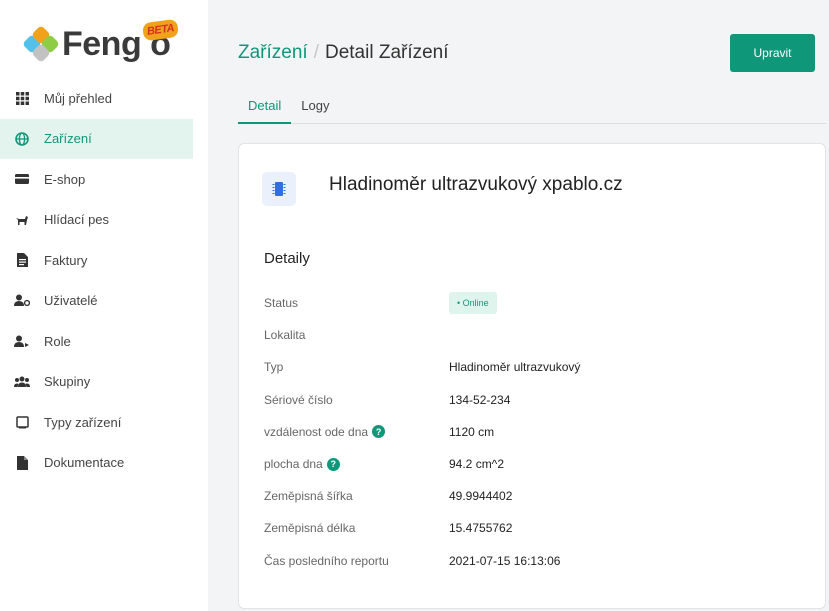 The height and width of the screenshot is (611, 829). What do you see at coordinates (386, 52) in the screenshot?
I see `page-title: Detail Zařízení` at bounding box center [386, 52].